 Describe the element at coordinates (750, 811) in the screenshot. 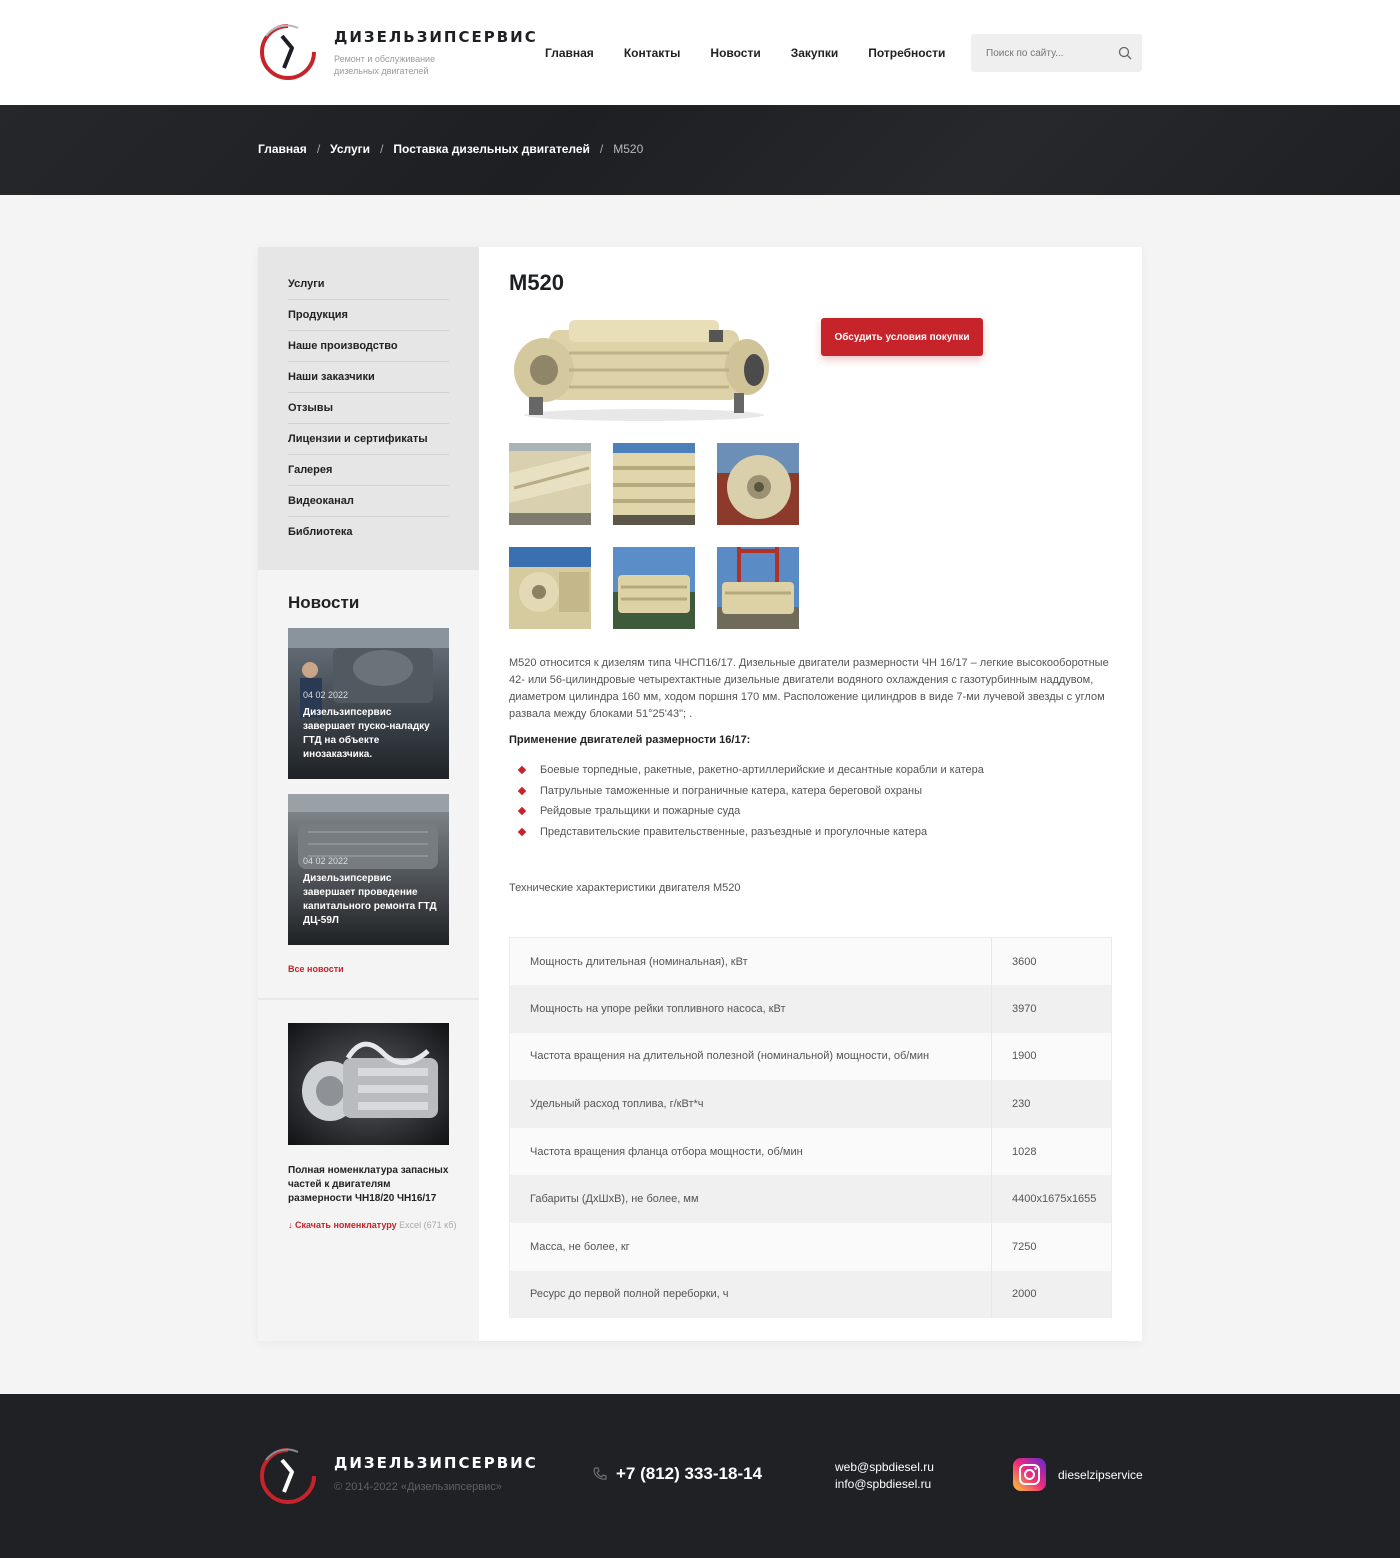

I see `list-item: Рейдовые тральщики и пожарные суда` at that location.